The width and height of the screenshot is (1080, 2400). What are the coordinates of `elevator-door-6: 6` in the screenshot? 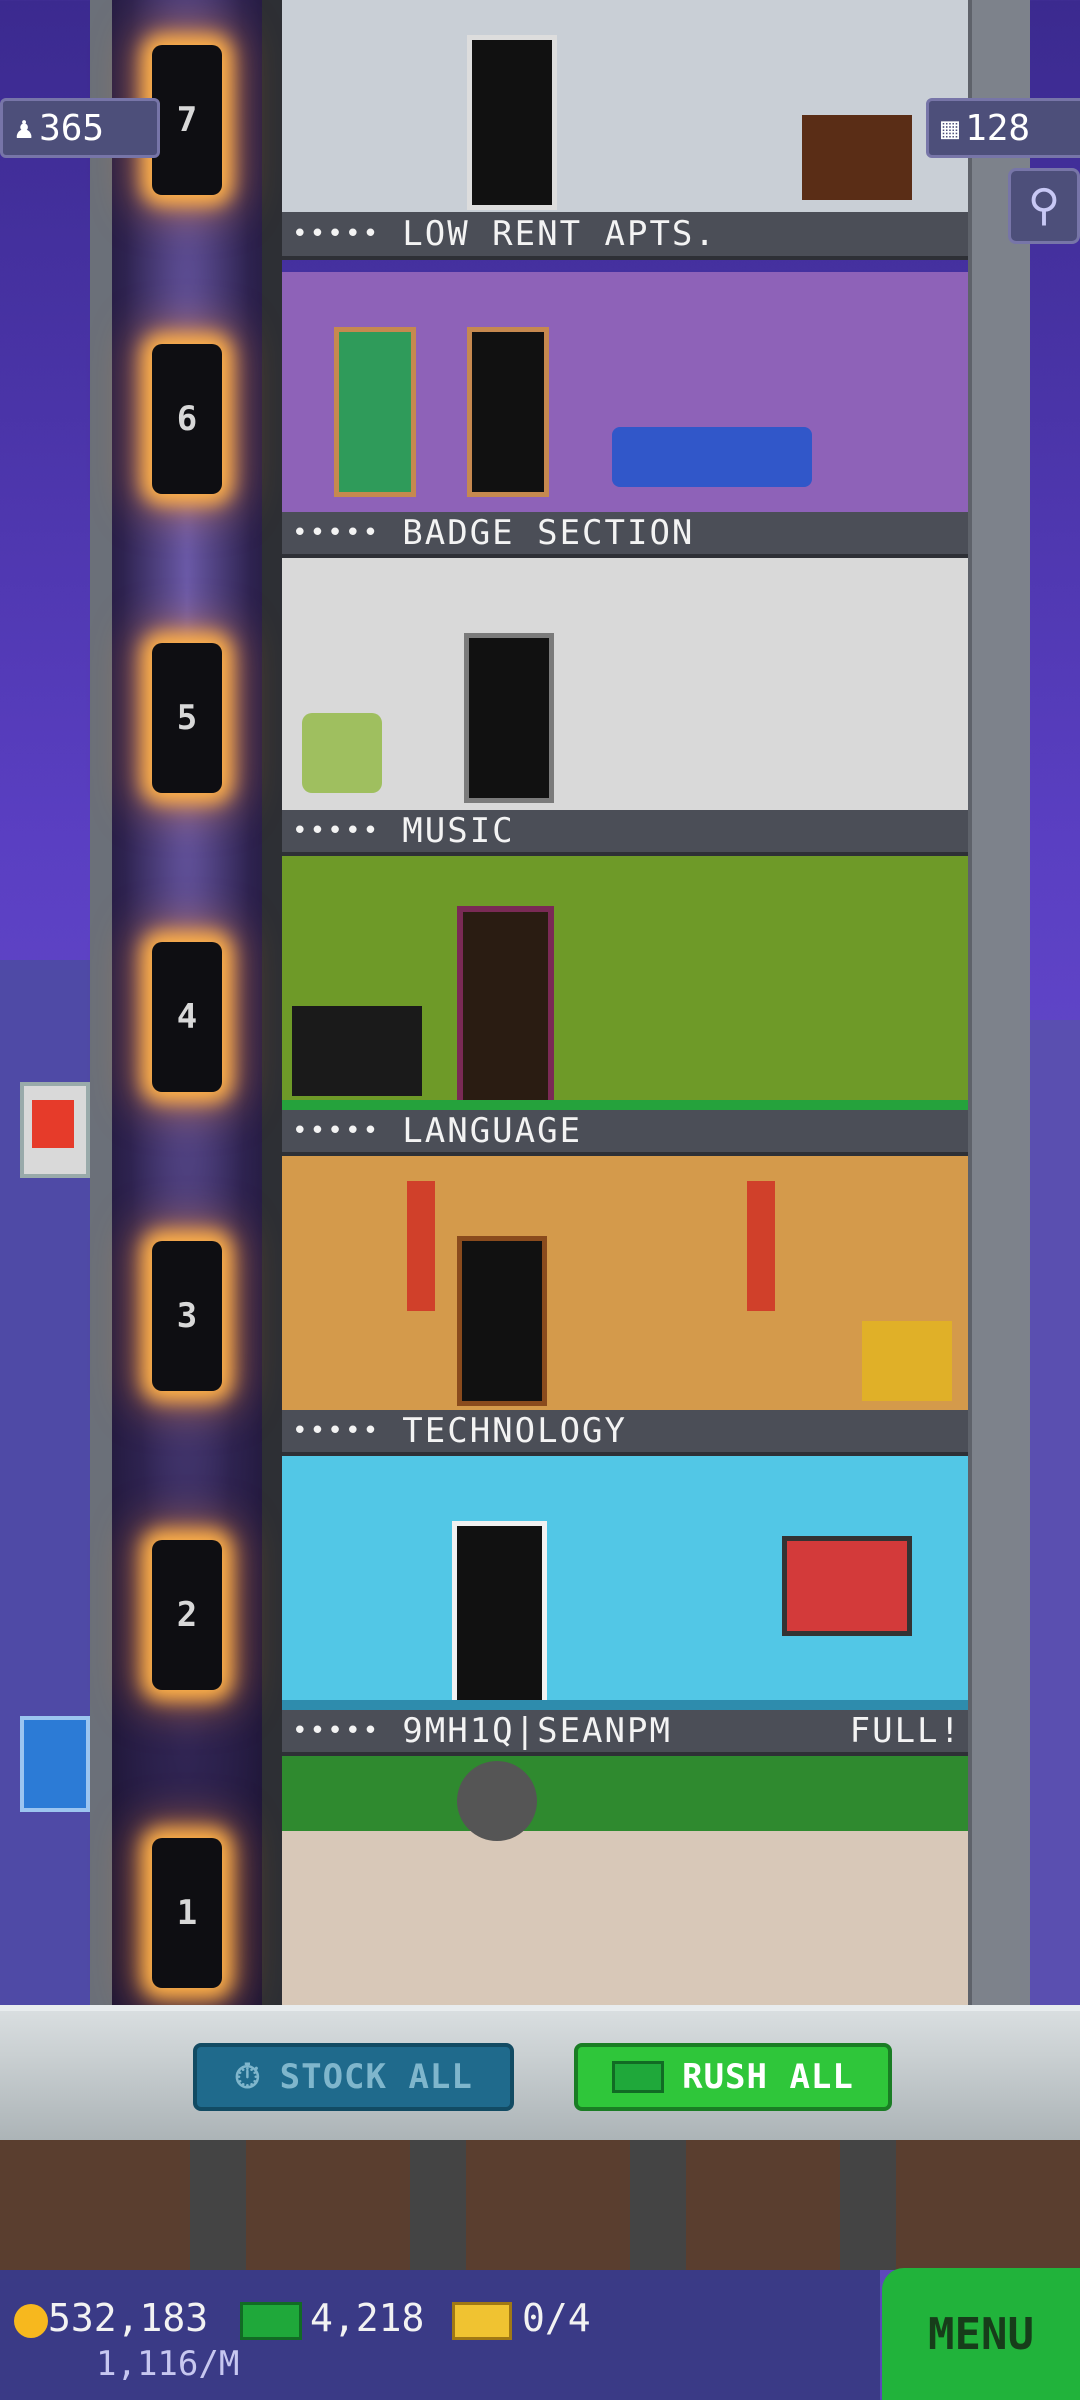 It's located at (187, 419).